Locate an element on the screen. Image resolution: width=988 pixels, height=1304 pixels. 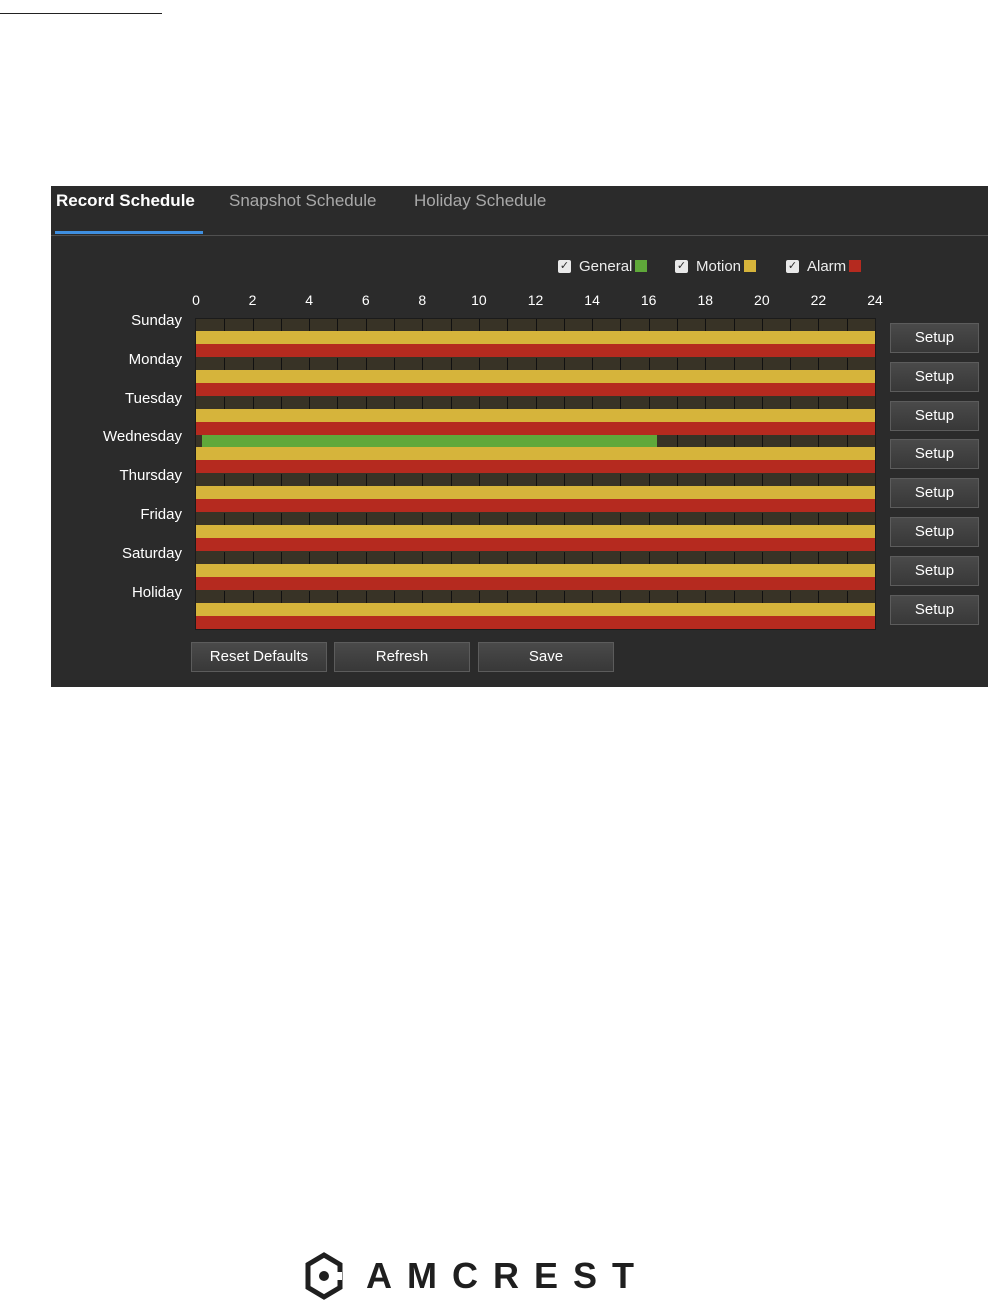
schedule-row-friday is located at coordinates (535, 532).